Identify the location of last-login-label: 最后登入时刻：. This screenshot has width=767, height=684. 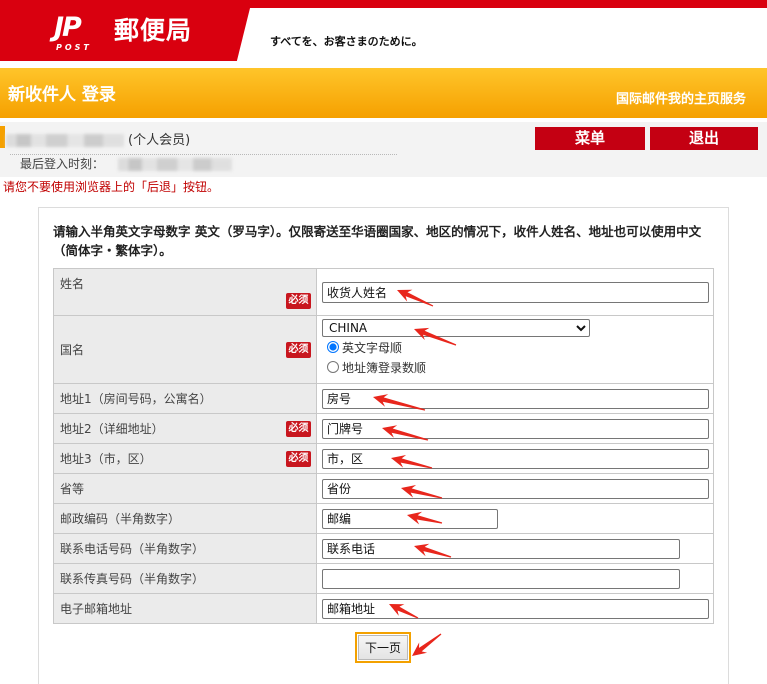
(62, 164).